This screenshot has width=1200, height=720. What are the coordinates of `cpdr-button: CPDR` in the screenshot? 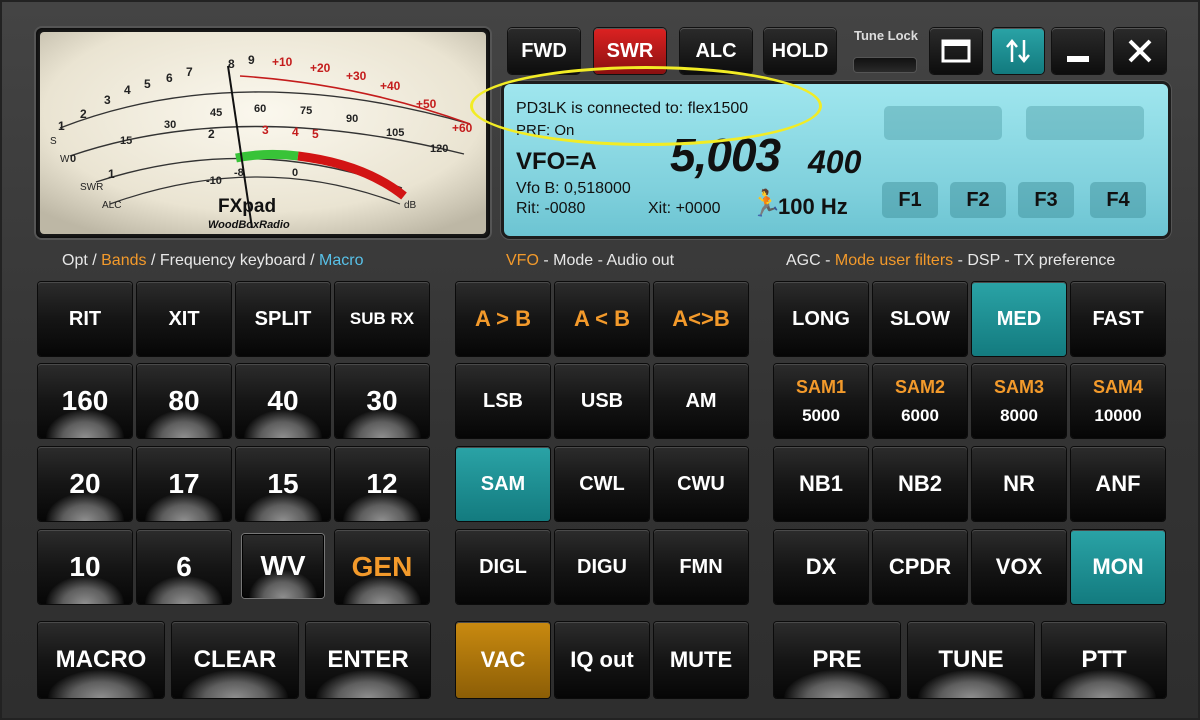 It's located at (920, 567).